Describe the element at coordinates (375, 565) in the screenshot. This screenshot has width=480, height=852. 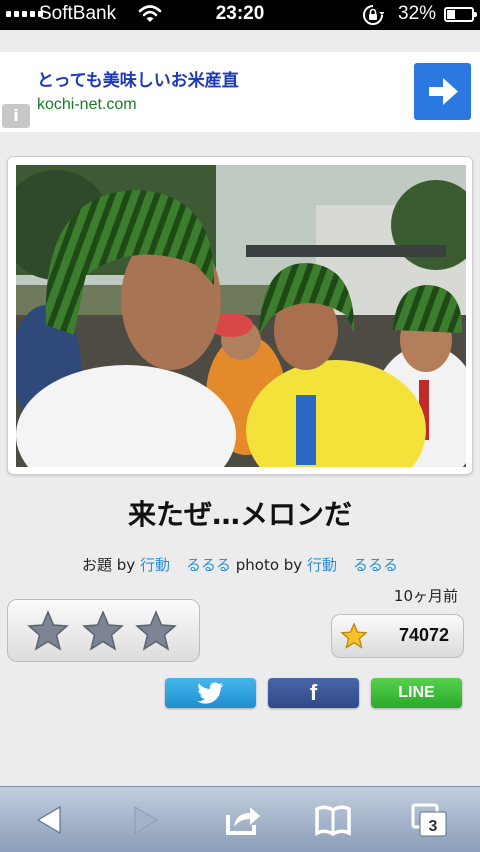
I see `photo-author-name-link: るるる` at that location.